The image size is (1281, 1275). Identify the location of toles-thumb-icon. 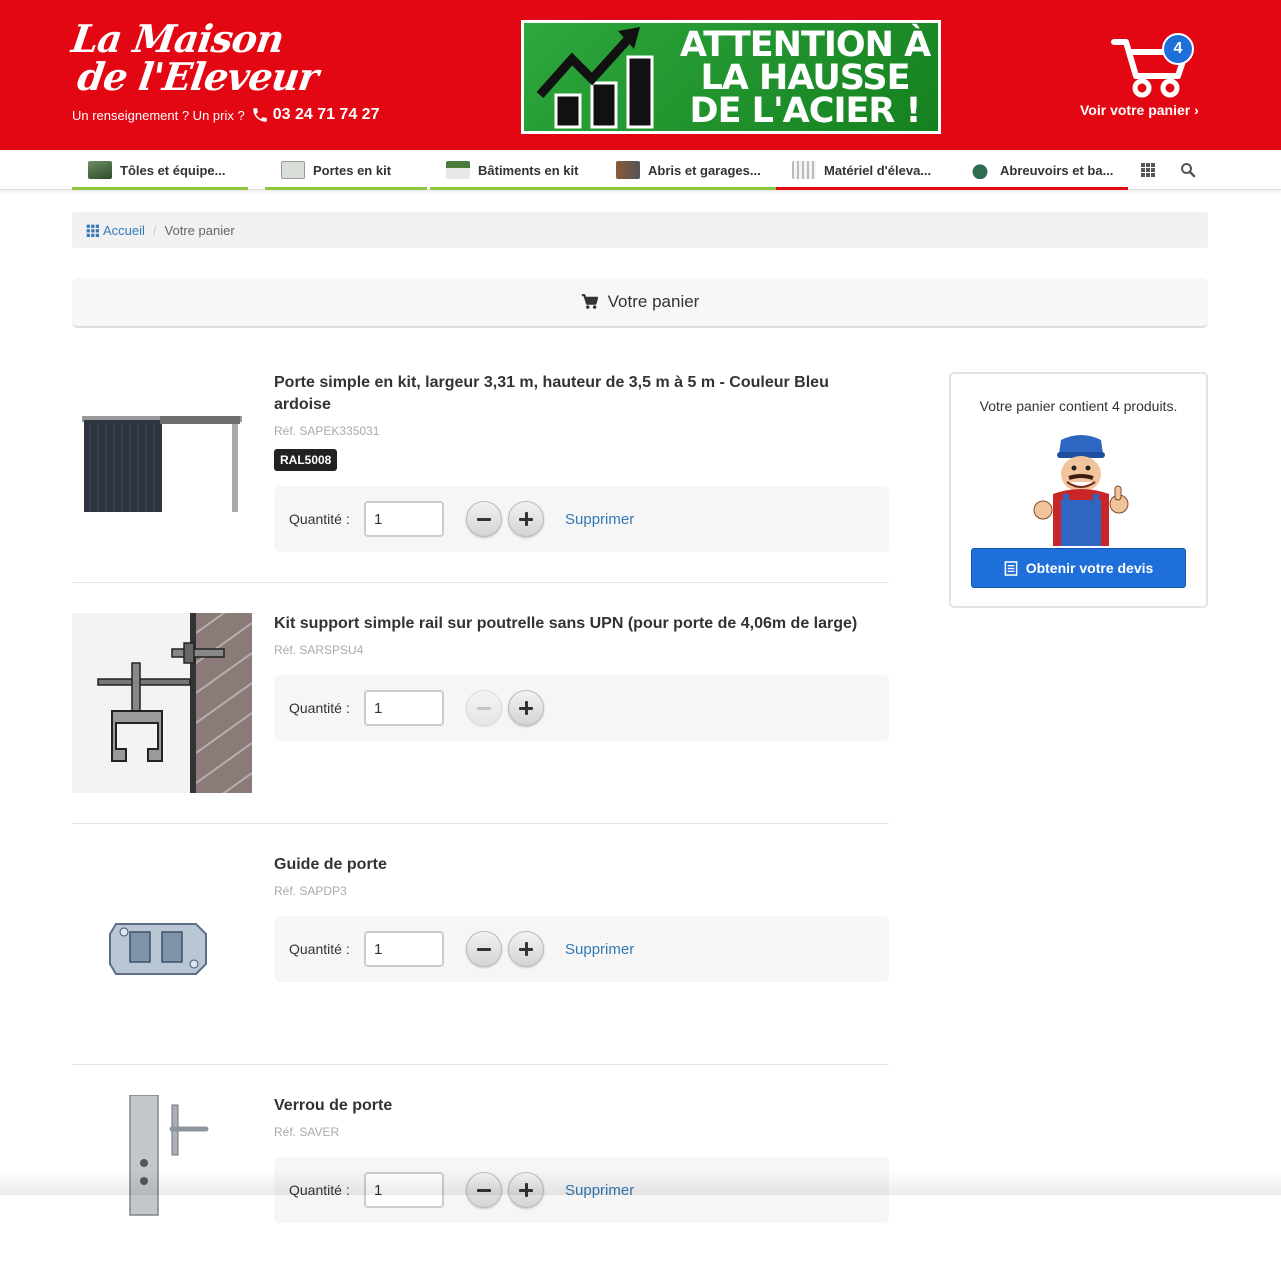
(100, 170).